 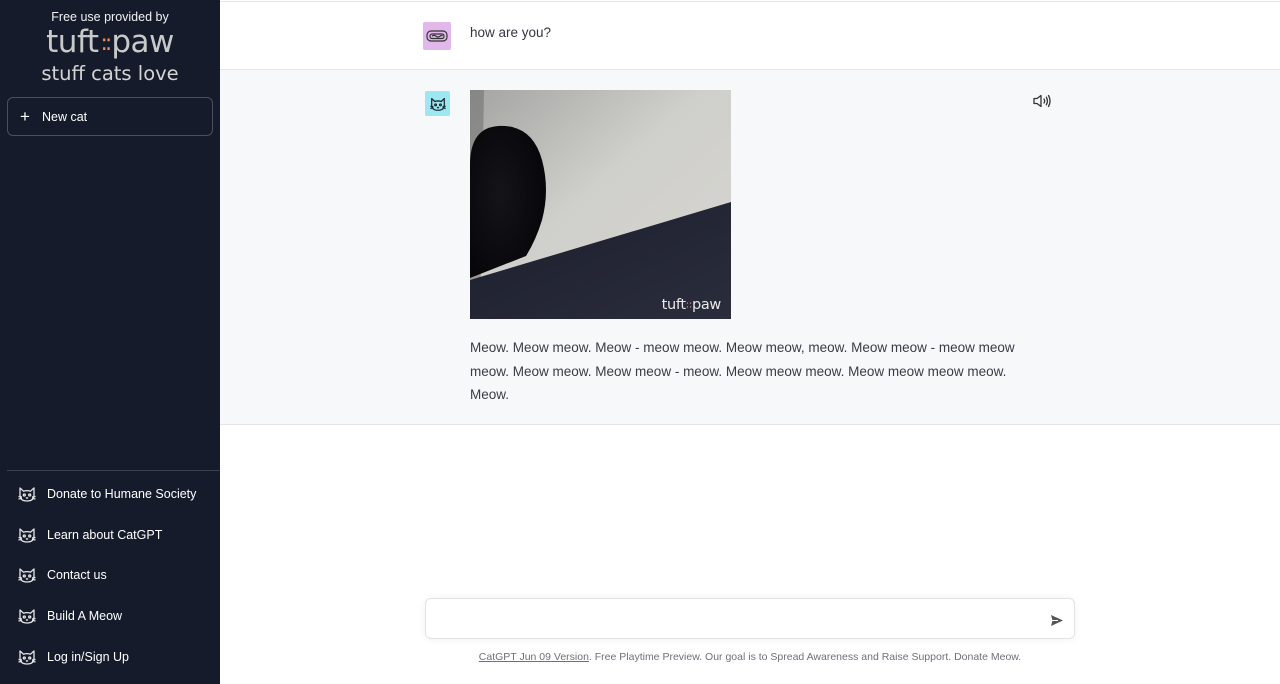 I want to click on watermark-right: paw, so click(x=706, y=305).